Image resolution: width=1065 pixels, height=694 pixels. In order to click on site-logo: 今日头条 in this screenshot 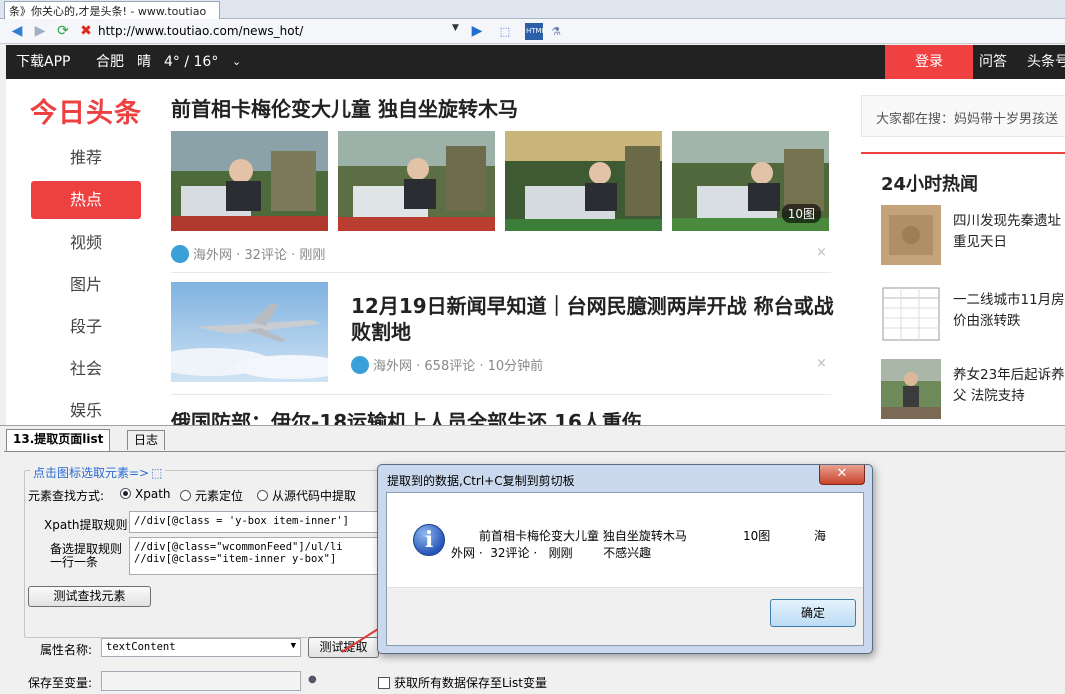, I will do `click(86, 110)`.